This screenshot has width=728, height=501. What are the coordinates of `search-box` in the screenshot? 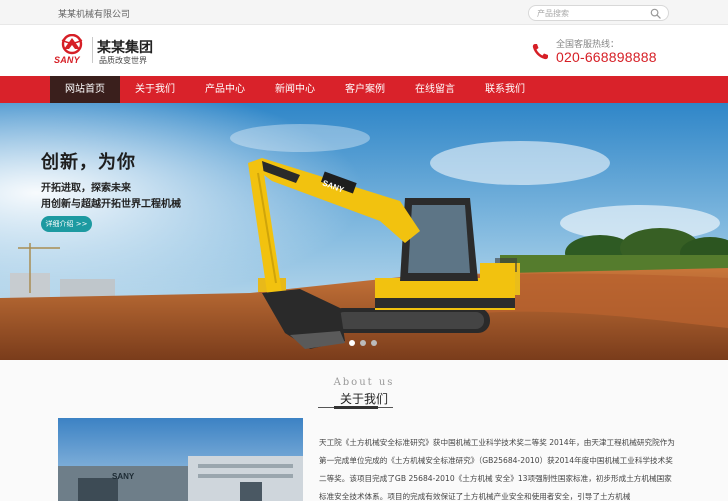 It's located at (598, 13).